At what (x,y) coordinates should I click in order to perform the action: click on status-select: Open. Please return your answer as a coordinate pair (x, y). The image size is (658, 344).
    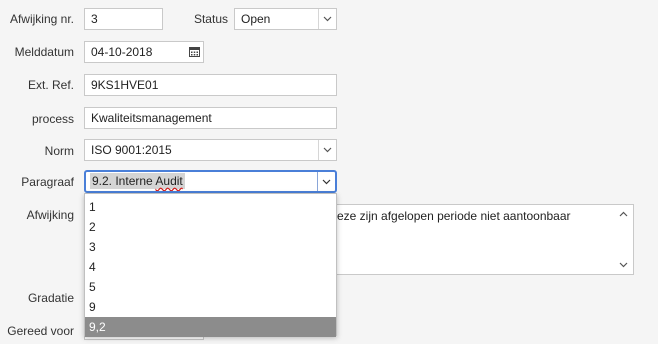
    Looking at the image, I should click on (285, 19).